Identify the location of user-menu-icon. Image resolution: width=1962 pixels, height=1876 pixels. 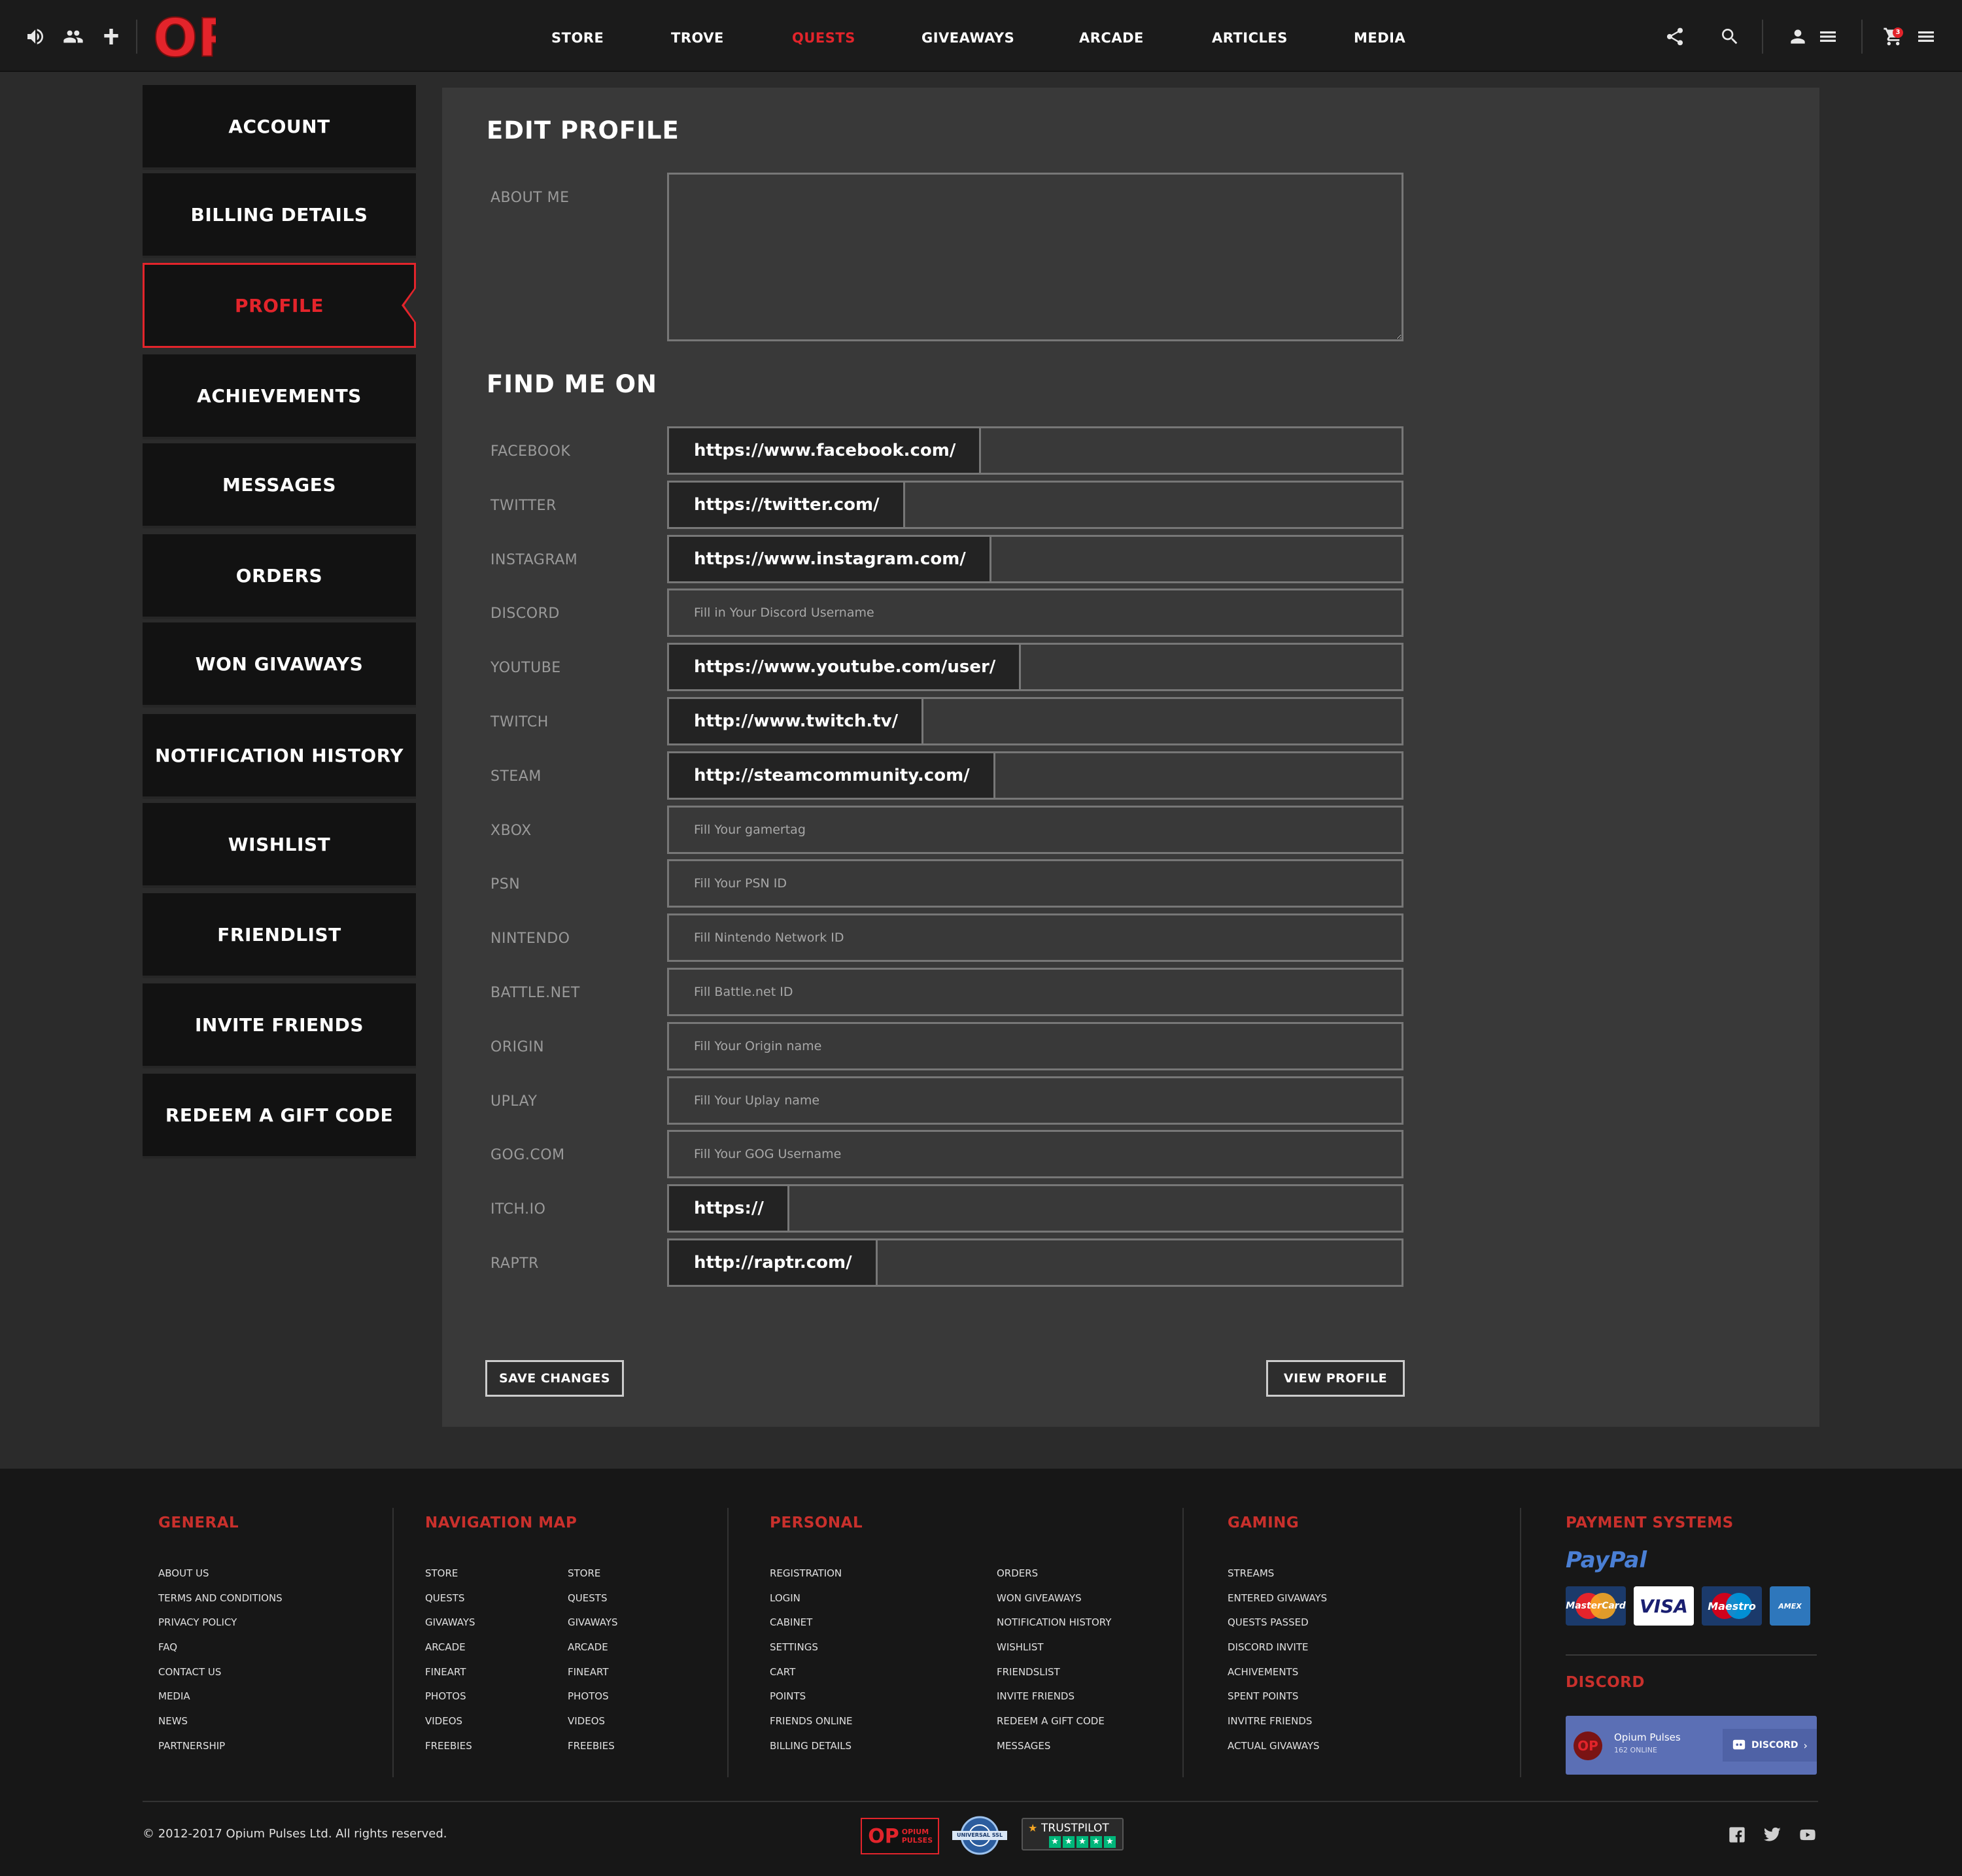
(1828, 37).